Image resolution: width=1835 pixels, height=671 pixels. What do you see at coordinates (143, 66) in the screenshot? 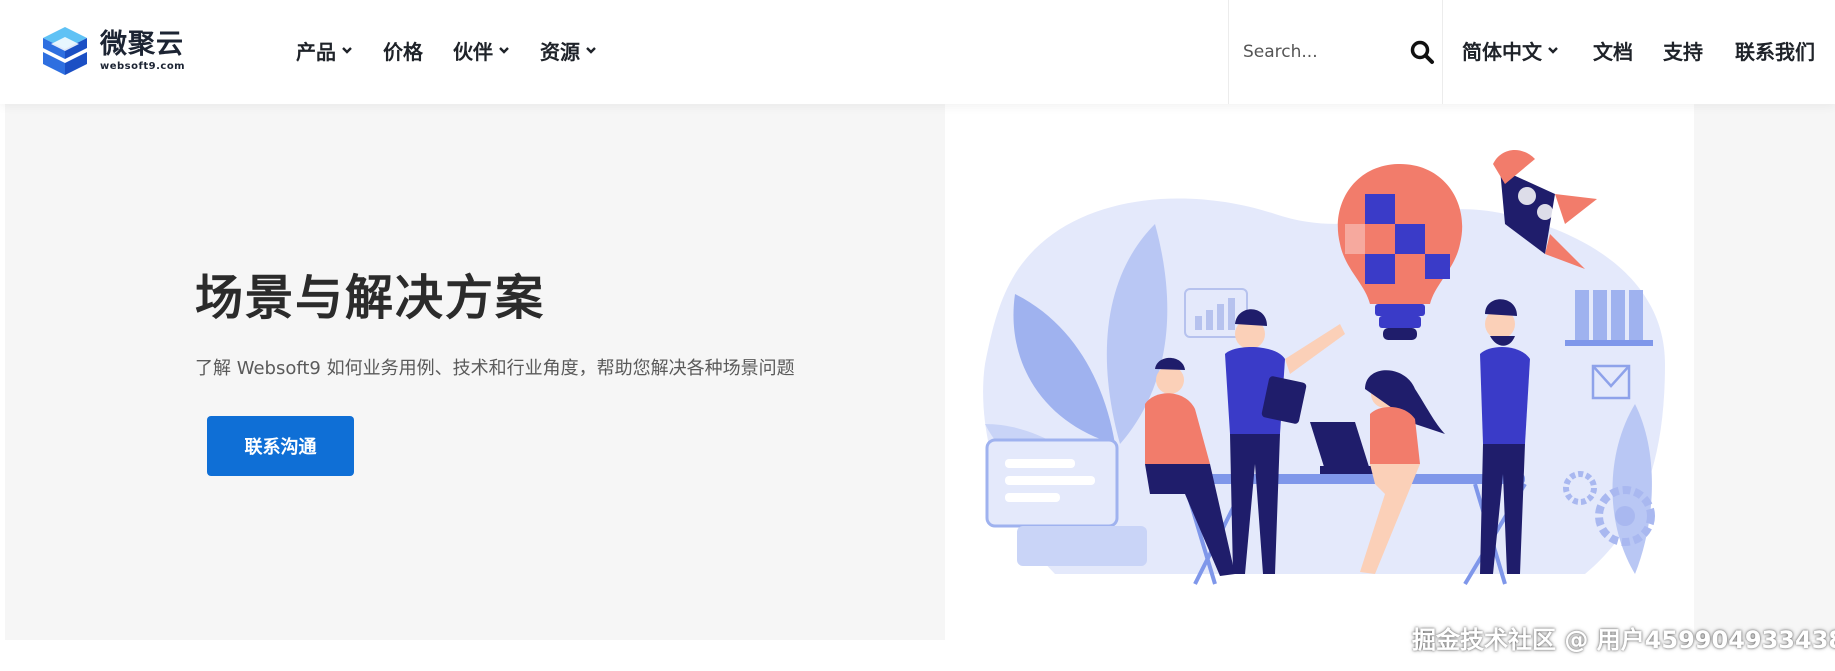
I see `logo-name-en: websoft9.com` at bounding box center [143, 66].